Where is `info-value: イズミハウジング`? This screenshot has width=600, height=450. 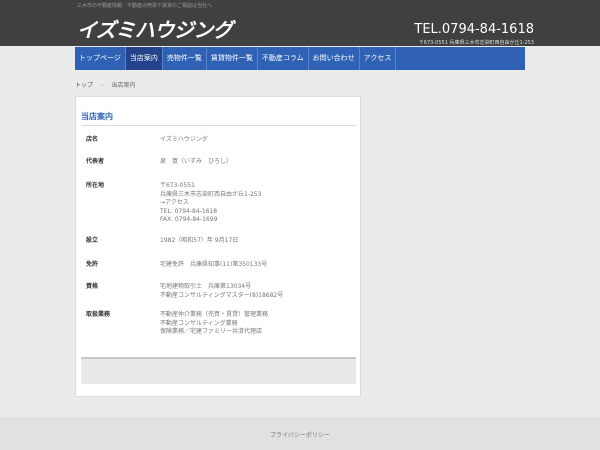 info-value: イズミハウジング is located at coordinates (184, 140).